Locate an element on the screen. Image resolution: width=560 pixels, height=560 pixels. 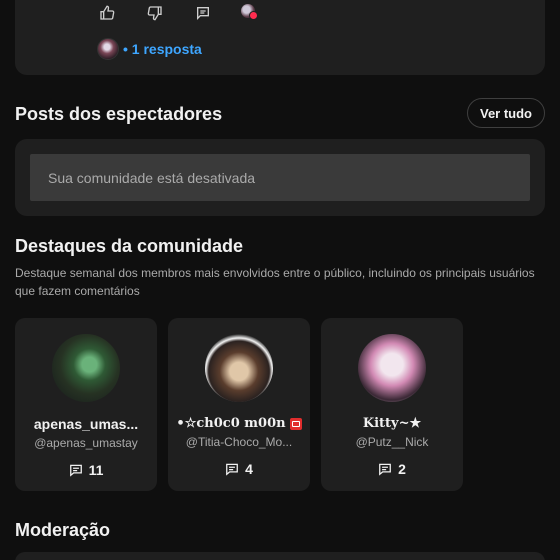
comment-card: • 1 resposta is located at coordinates (280, 37).